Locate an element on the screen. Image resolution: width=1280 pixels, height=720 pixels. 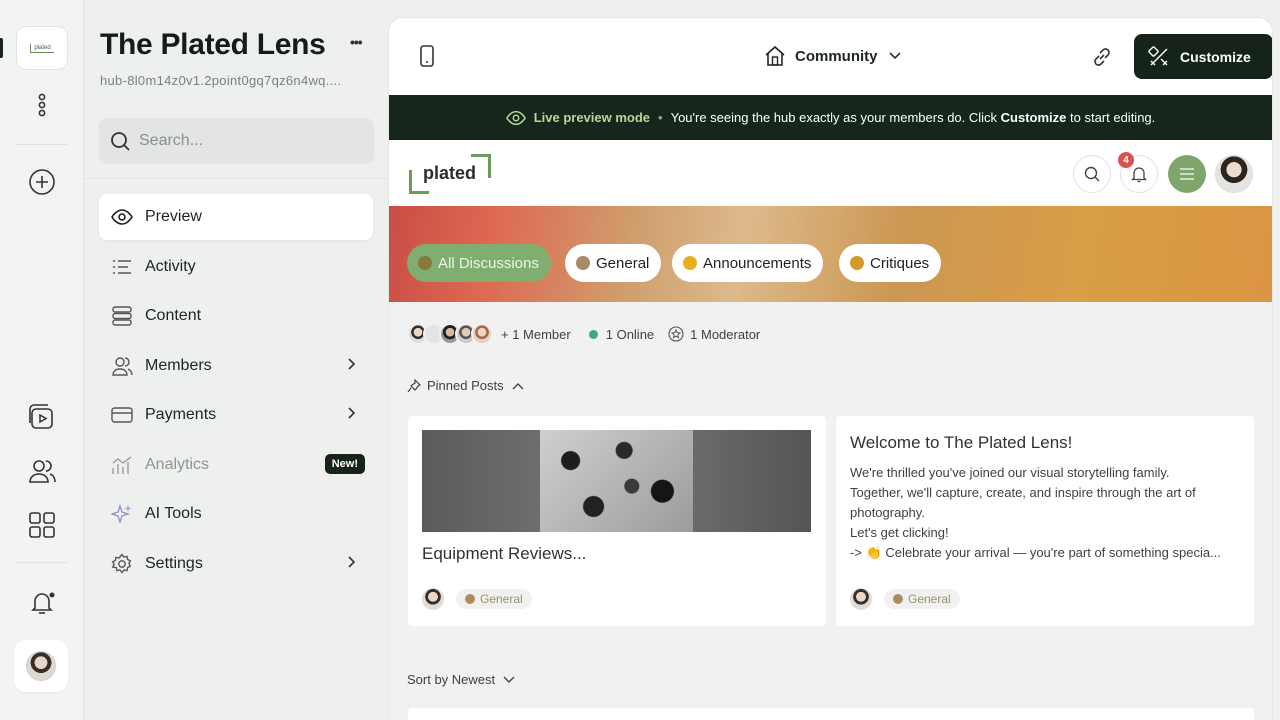
chip-general: General is located at coordinates (613, 263).